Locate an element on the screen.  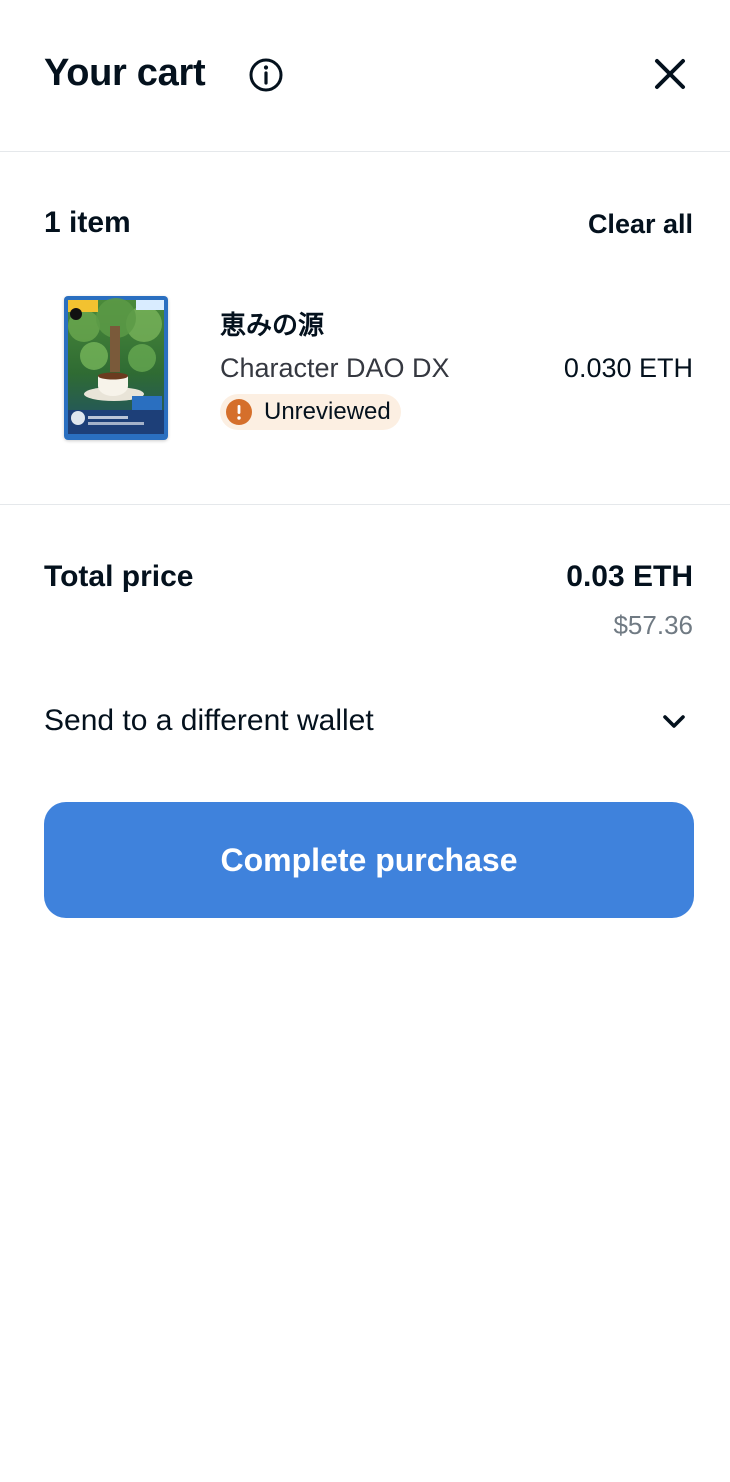
send-to-wallet-toggle: Send to a different wallet is located at coordinates (369, 722).